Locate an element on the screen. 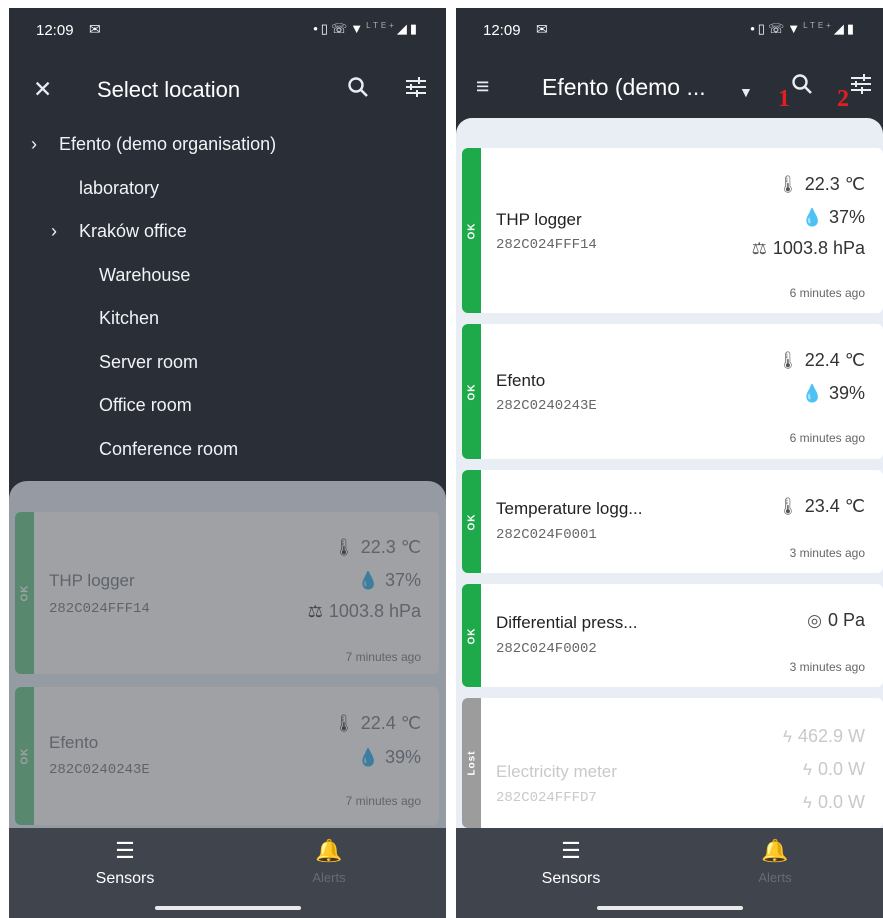  sensor-serial: 282C0240243E is located at coordinates (99, 770).